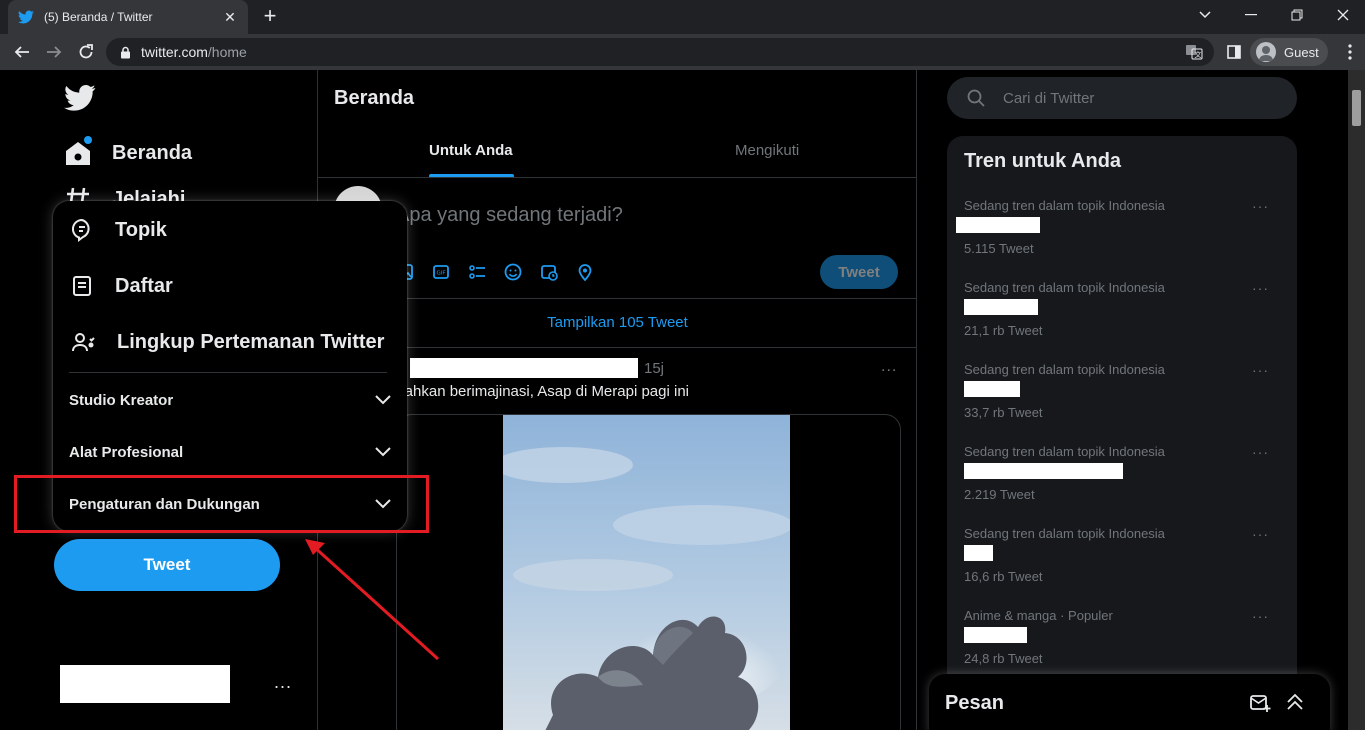 This screenshot has height=730, width=1365. I want to click on compose-input: Apa yang sedang terjadi?, so click(509, 215).